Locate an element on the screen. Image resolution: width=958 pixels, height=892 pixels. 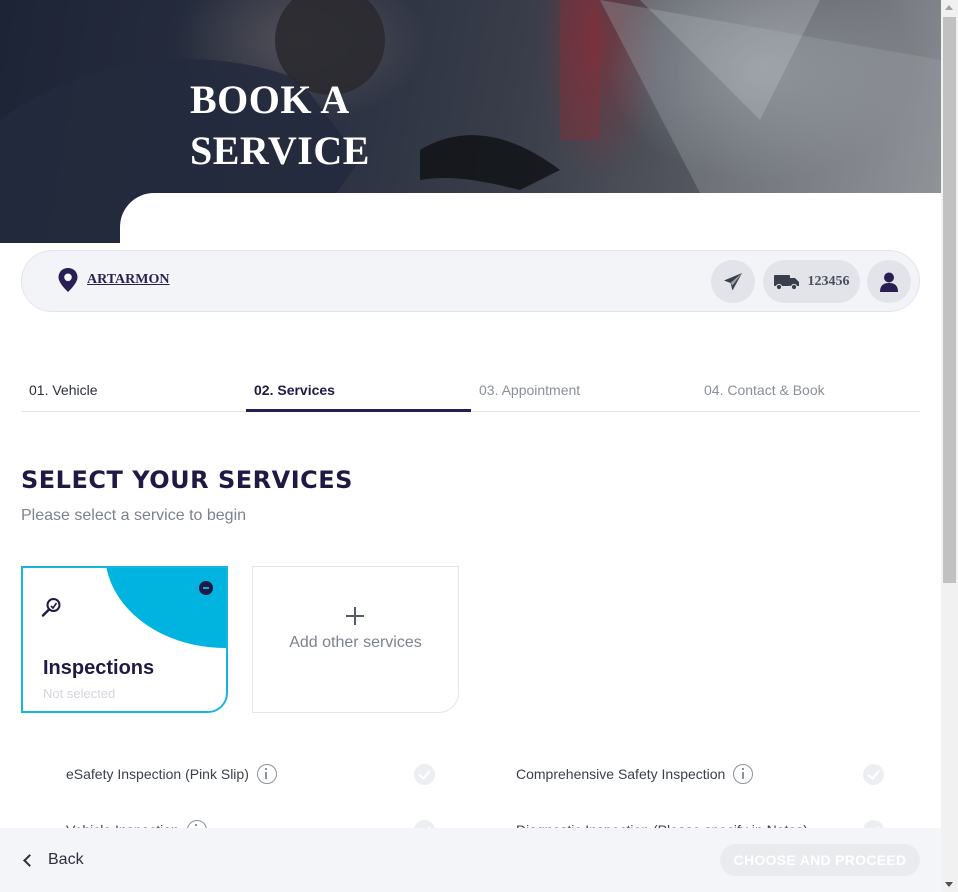
vehicle-rego: 123456 is located at coordinates (828, 281).